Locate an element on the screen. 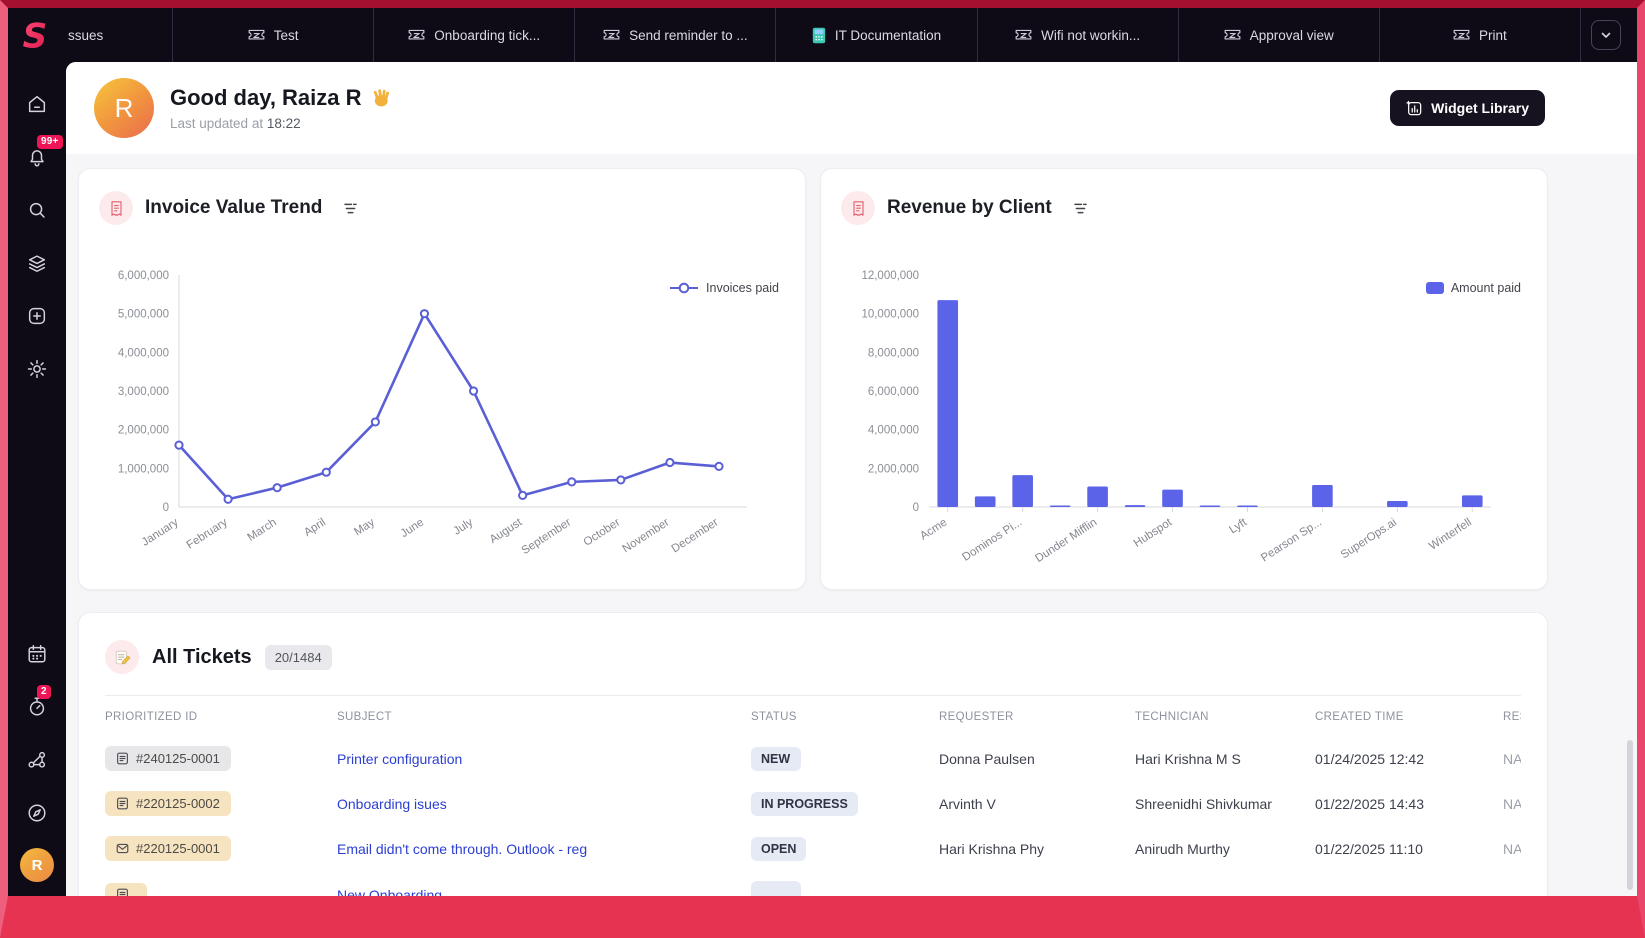 This screenshot has height=938, width=1645. page-title: Good day, Raiza R is located at coordinates (281, 98).